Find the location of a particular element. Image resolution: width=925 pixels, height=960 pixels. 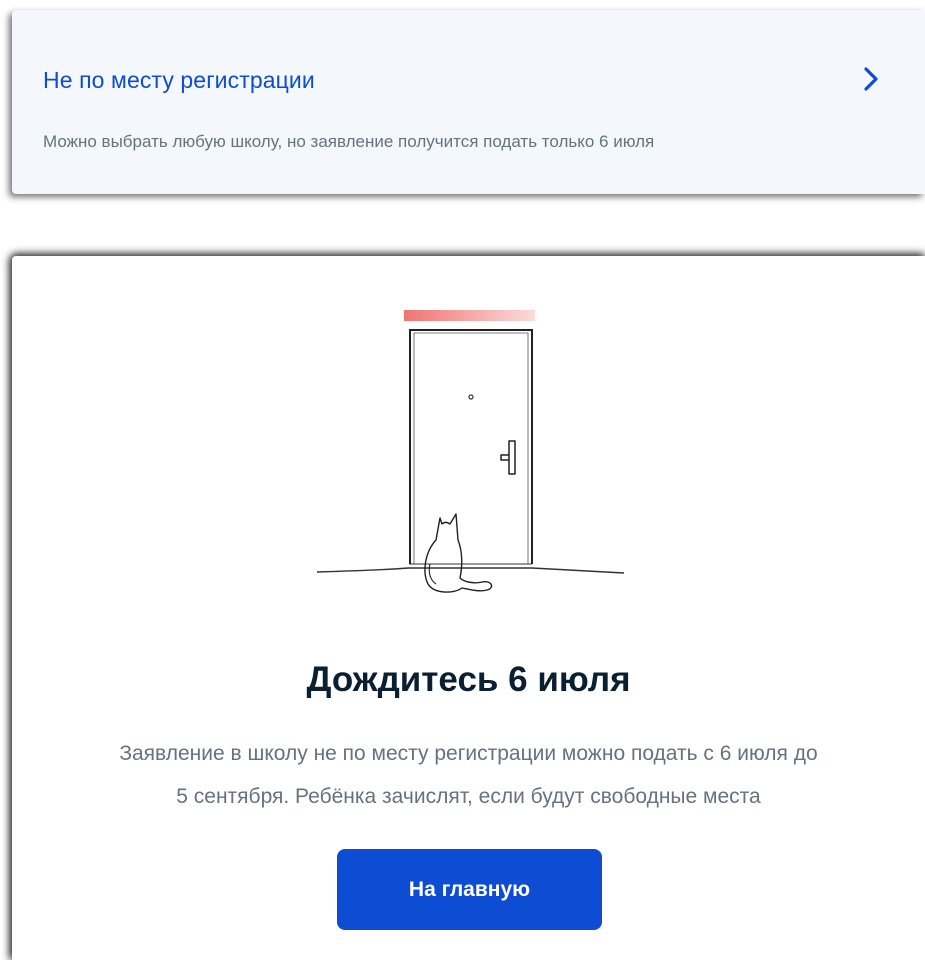

door-light-strip is located at coordinates (469, 315).